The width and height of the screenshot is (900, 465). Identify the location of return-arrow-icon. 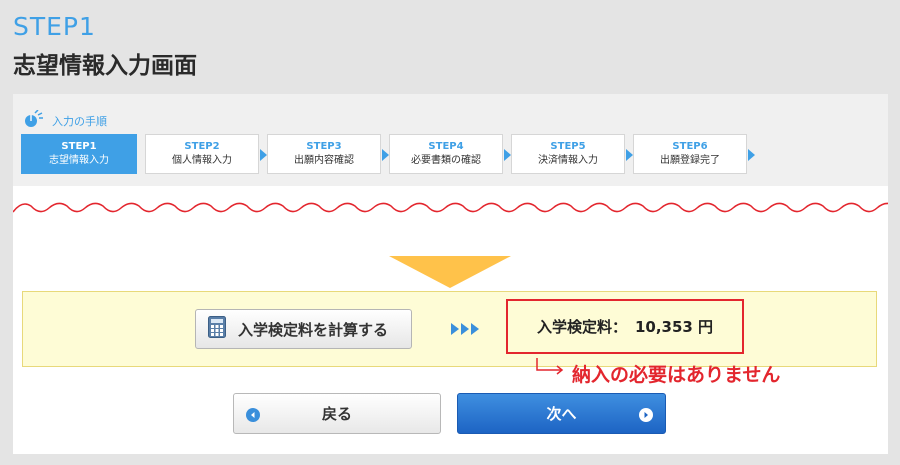
(550, 366).